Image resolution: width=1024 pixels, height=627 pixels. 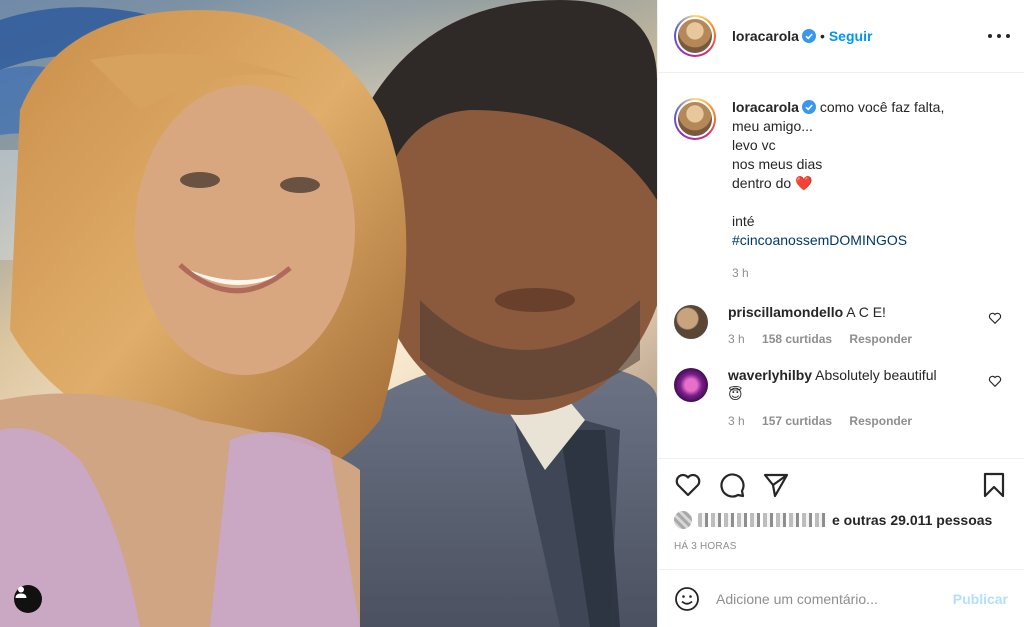 I want to click on likes-summary: e outras 29.011 pessoas, so click(x=841, y=520).